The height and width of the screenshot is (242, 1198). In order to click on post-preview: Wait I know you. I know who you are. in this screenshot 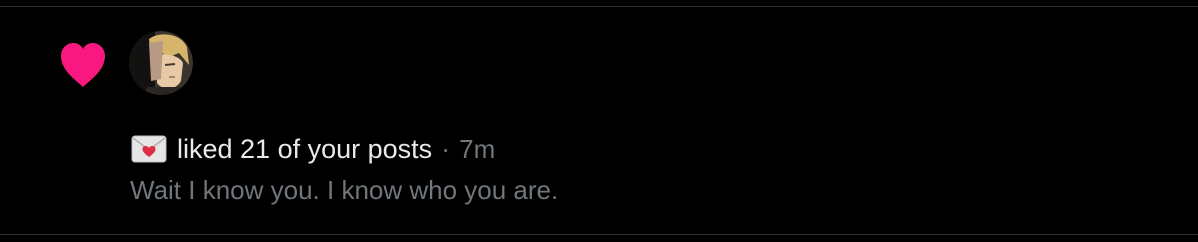, I will do `click(344, 190)`.